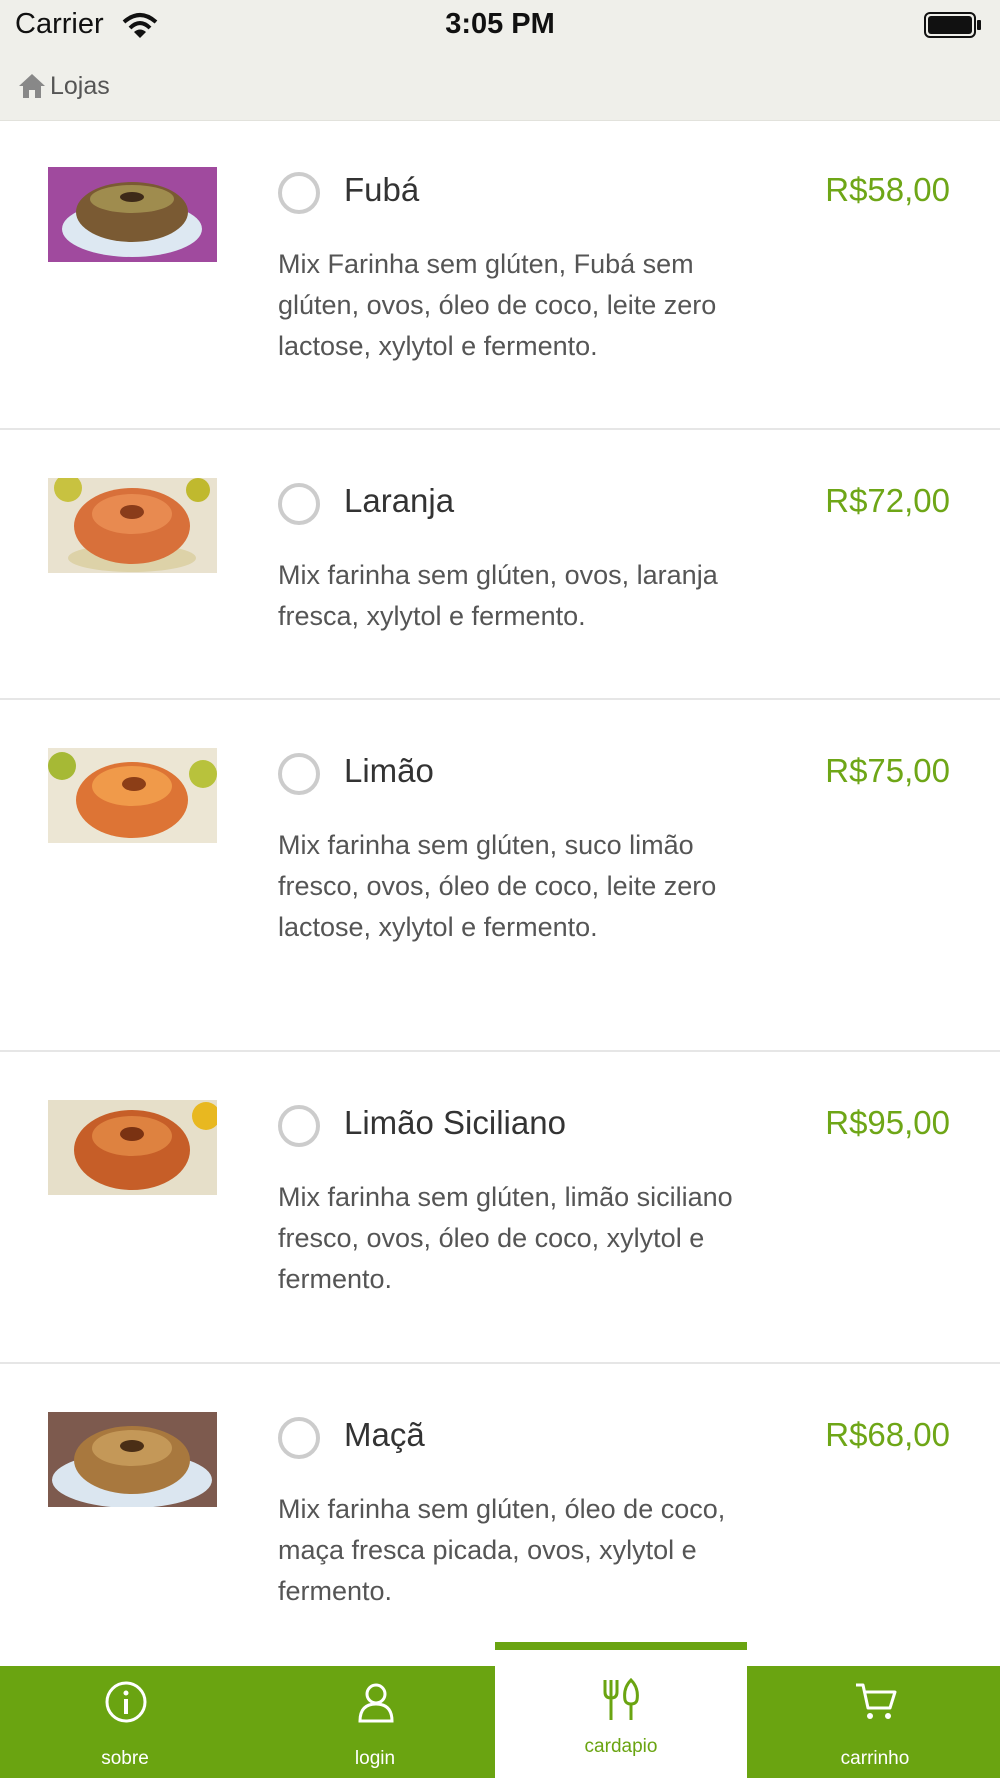 Image resolution: width=1000 pixels, height=1778 pixels. Describe the element at coordinates (875, 1722) in the screenshot. I see `tab-carrinho: carrinho` at that location.